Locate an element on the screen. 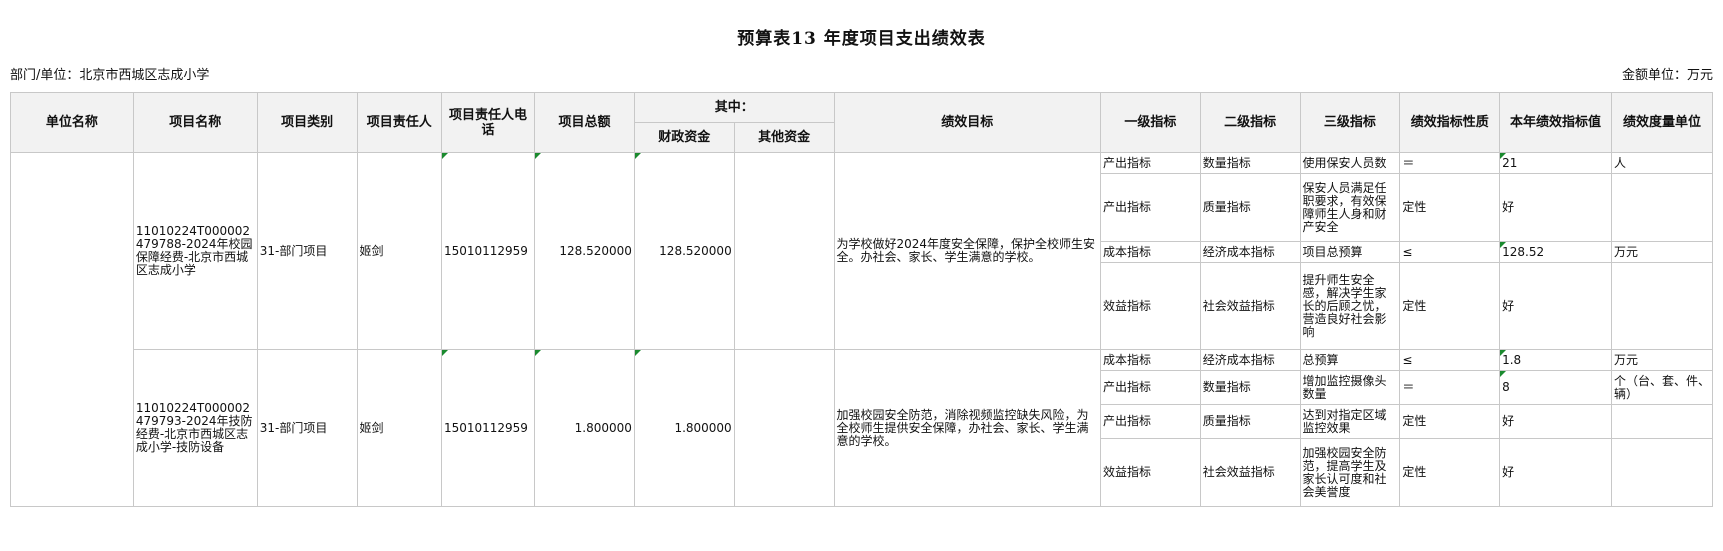 The height and width of the screenshot is (551, 1723). level3-cell: 加强校园安全防范，提高学生及家长认可度和社会美誉度 is located at coordinates (1350, 472).